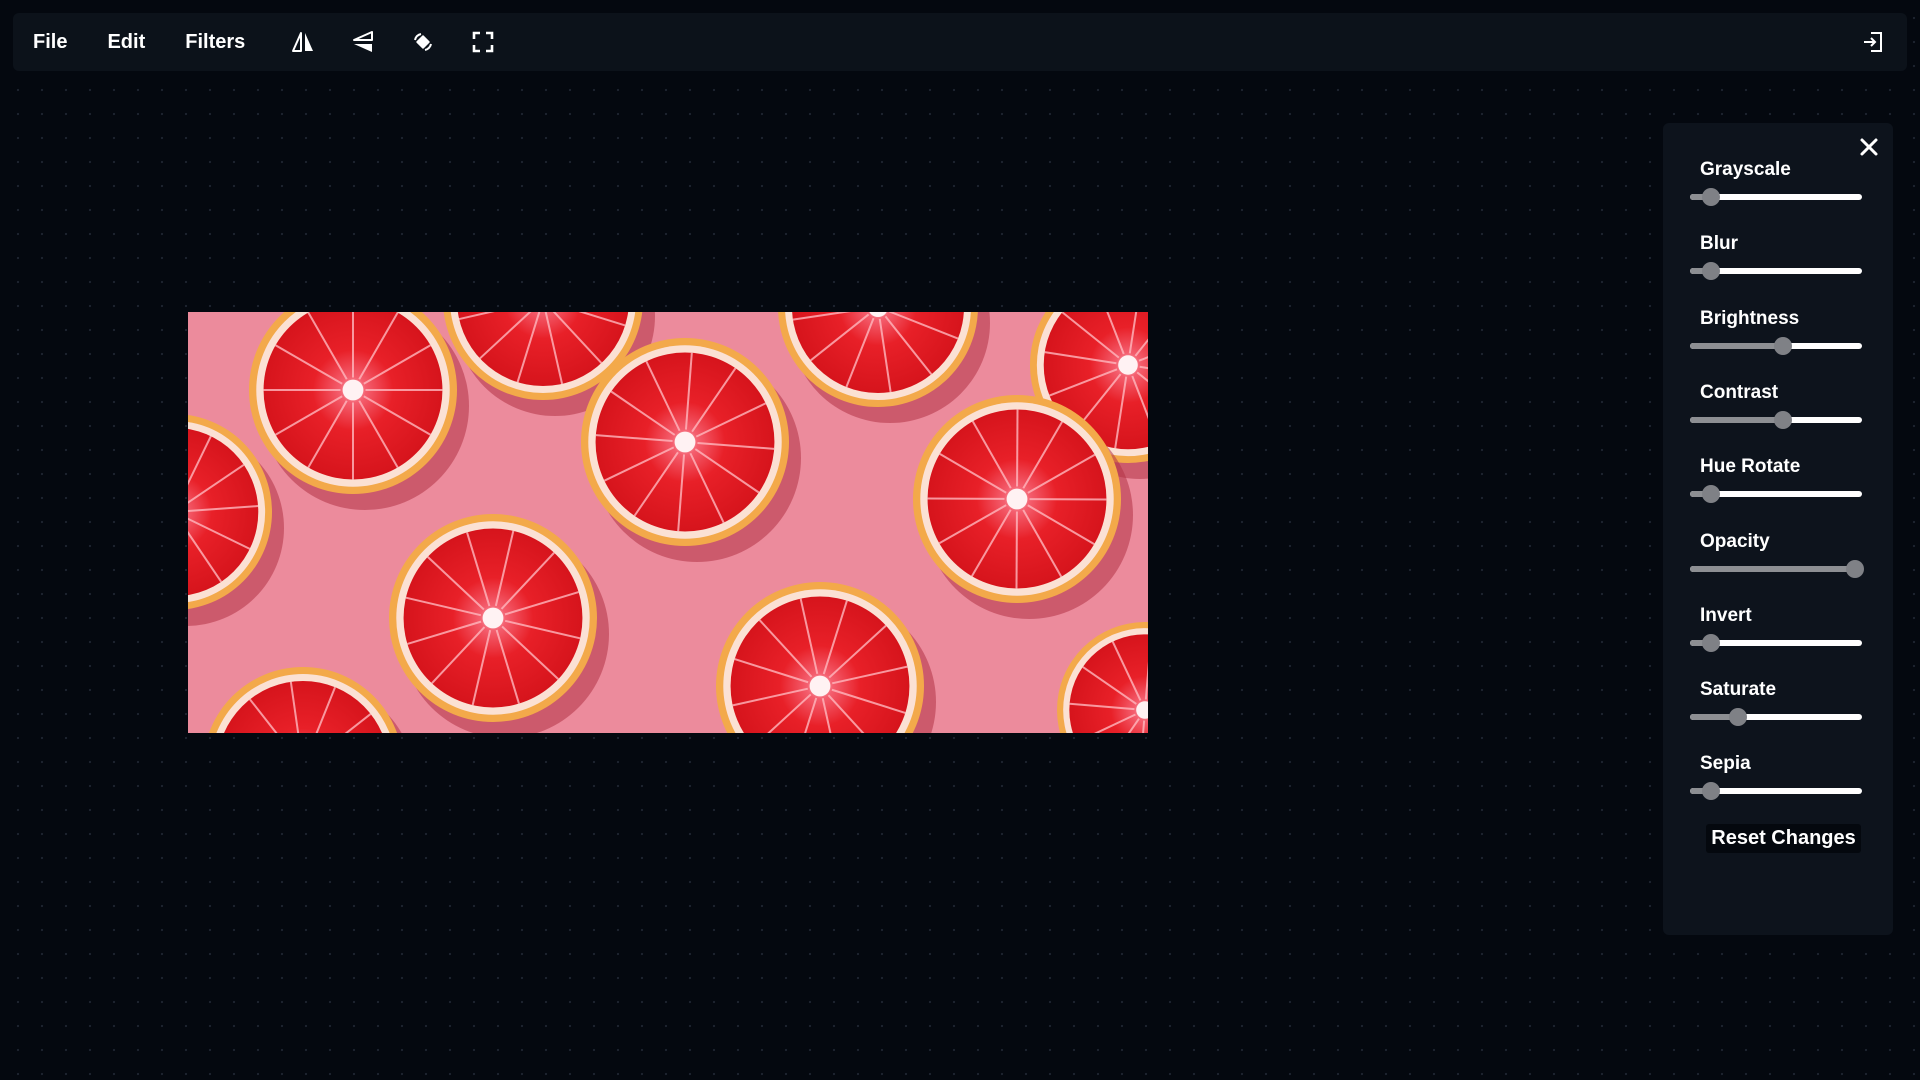  Describe the element at coordinates (1710, 494) in the screenshot. I see `hue-rotate-slider-thumb` at that location.